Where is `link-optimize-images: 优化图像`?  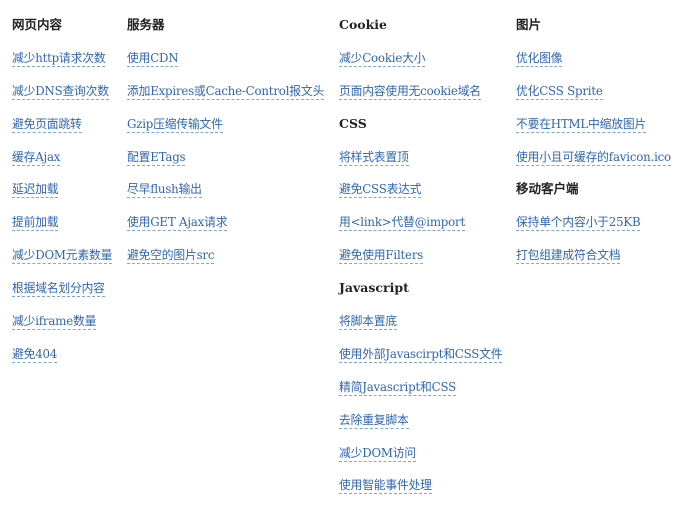 link-optimize-images: 优化图像 is located at coordinates (539, 58).